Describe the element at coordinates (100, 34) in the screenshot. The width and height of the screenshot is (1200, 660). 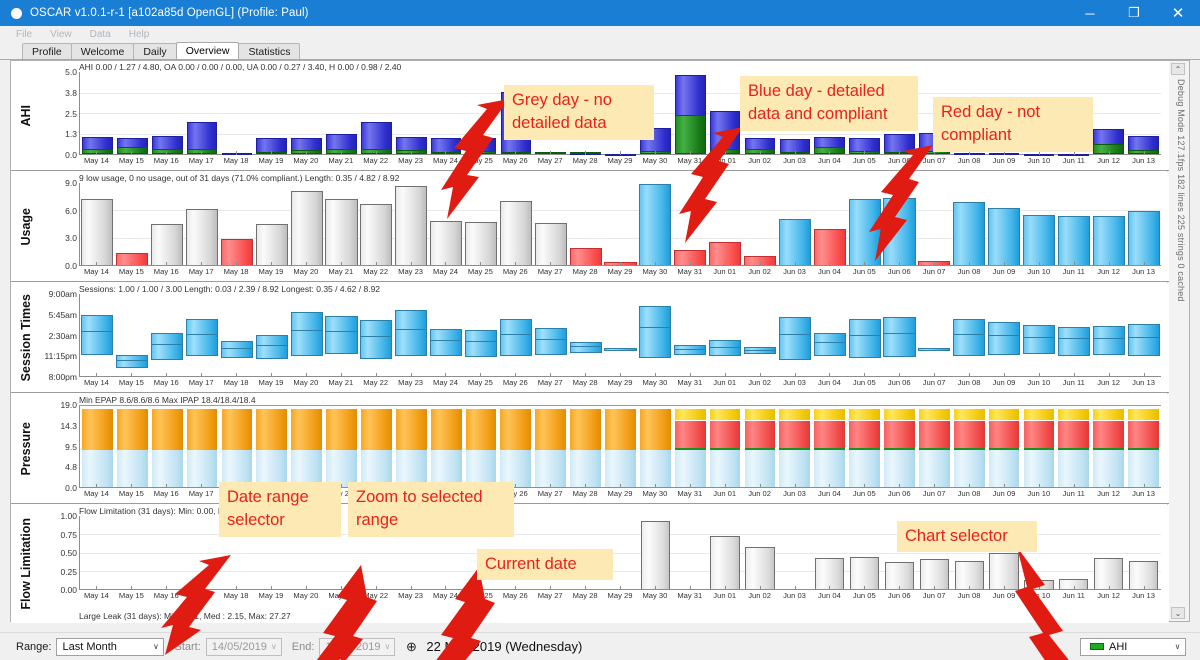
I see `menu-data: Data` at that location.